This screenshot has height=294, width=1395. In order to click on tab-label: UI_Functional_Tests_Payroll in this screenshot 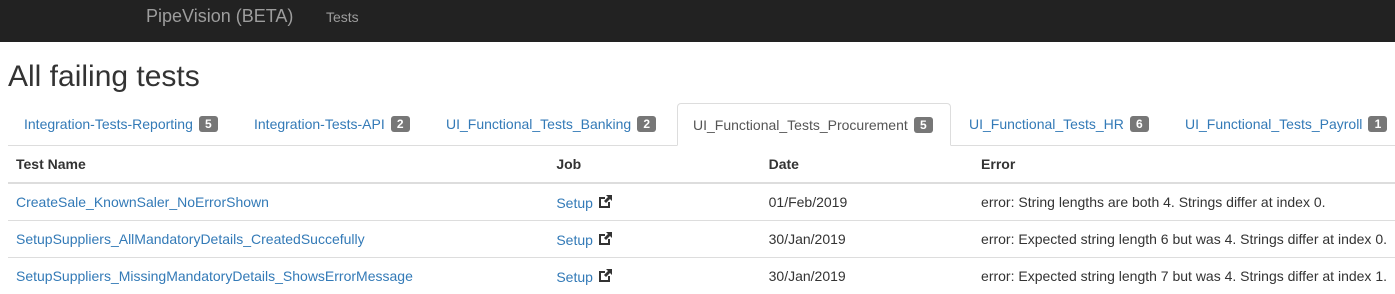, I will do `click(1274, 124)`.